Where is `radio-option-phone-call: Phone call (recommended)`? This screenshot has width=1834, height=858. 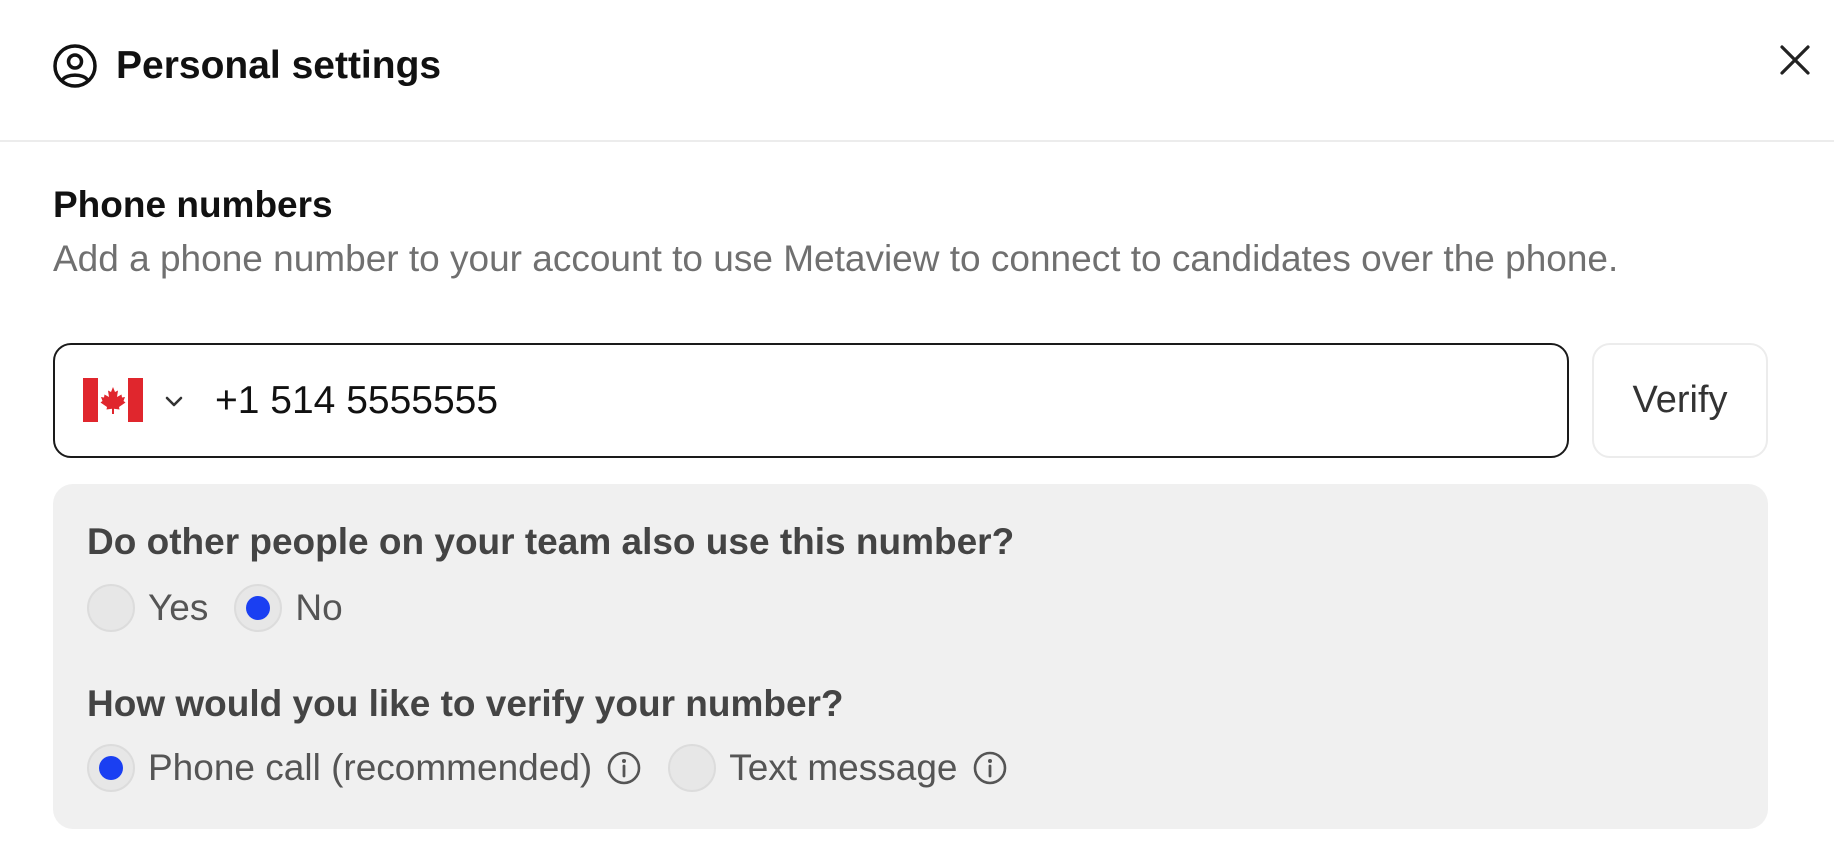
radio-option-phone-call: Phone call (recommended) is located at coordinates (364, 768).